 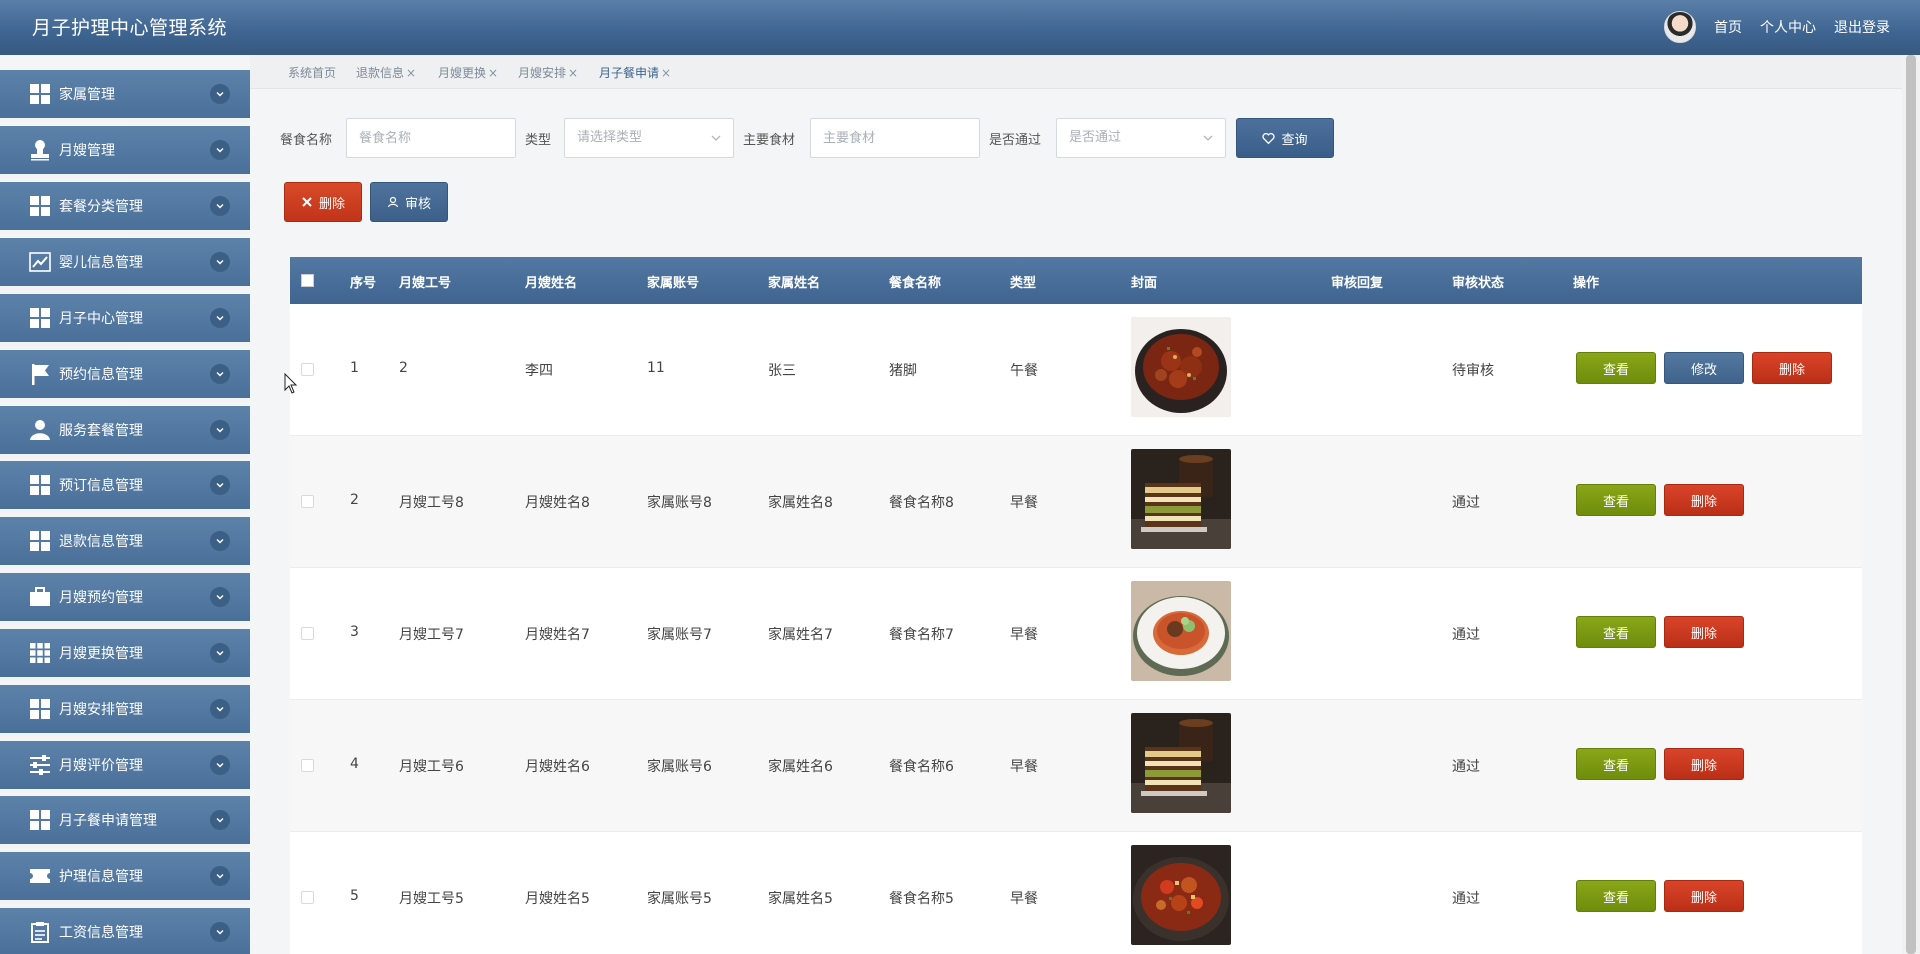 What do you see at coordinates (125, 487) in the screenshot?
I see `sidebar-item: 预订信息管理` at bounding box center [125, 487].